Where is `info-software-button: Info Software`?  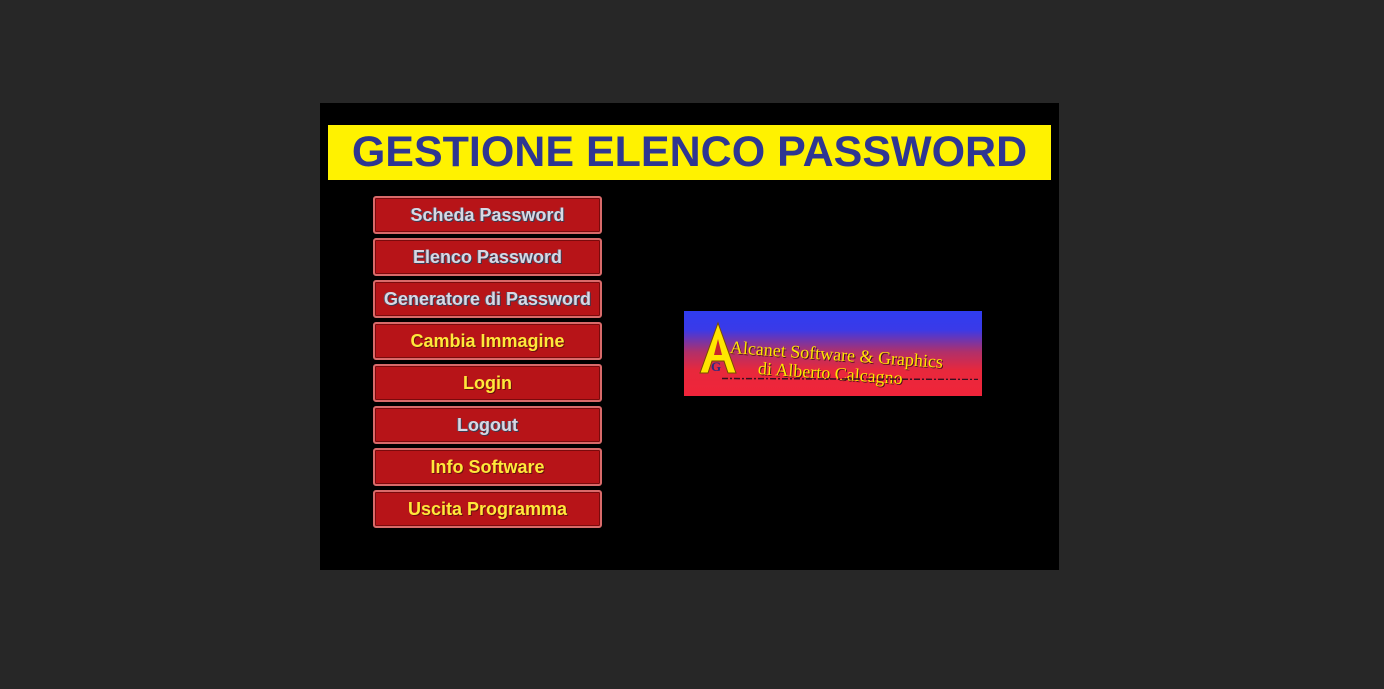 info-software-button: Info Software is located at coordinates (487, 467).